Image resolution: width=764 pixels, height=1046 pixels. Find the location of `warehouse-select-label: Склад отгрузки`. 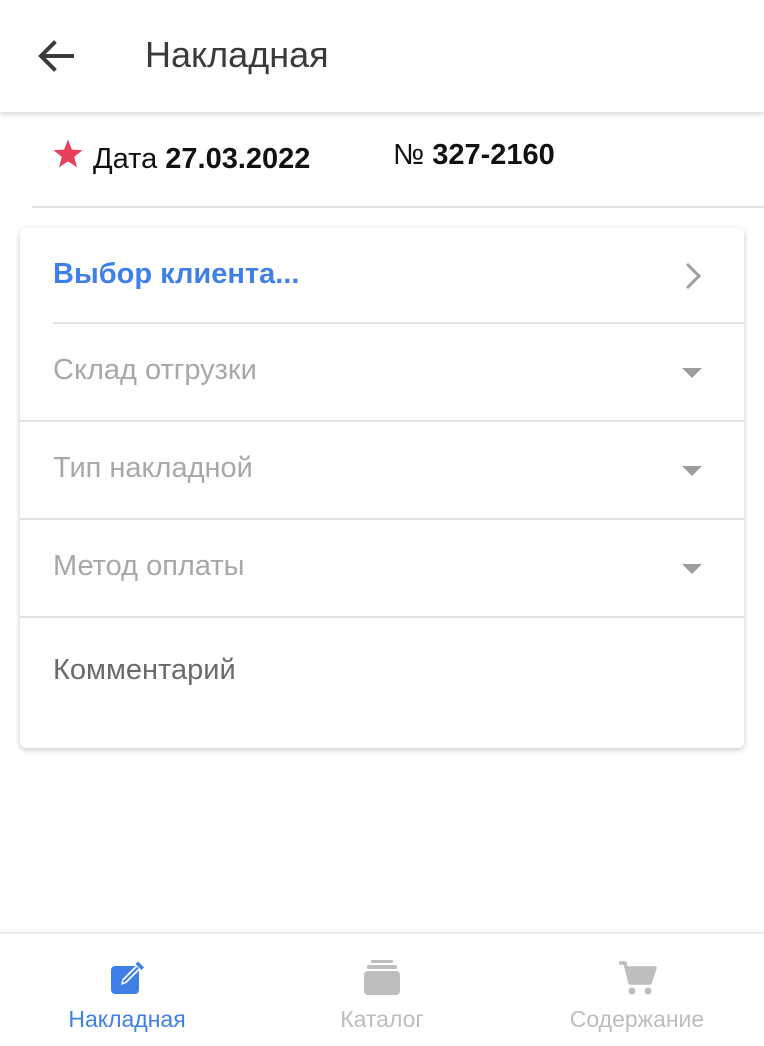

warehouse-select-label: Склад отгрузки is located at coordinates (155, 370).